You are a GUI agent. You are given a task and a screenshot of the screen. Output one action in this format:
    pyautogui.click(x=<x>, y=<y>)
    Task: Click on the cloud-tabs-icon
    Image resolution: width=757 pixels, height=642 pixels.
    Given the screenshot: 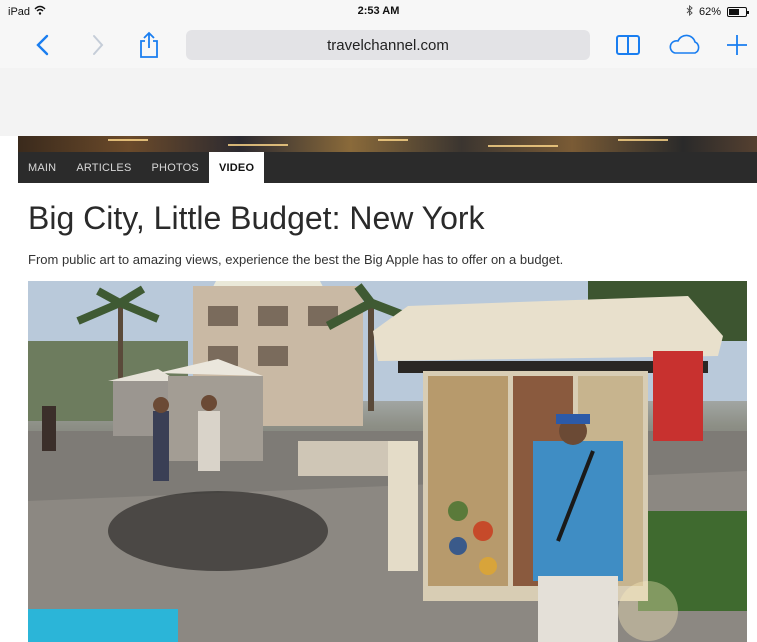 What is the action you would take?
    pyautogui.click(x=685, y=45)
    